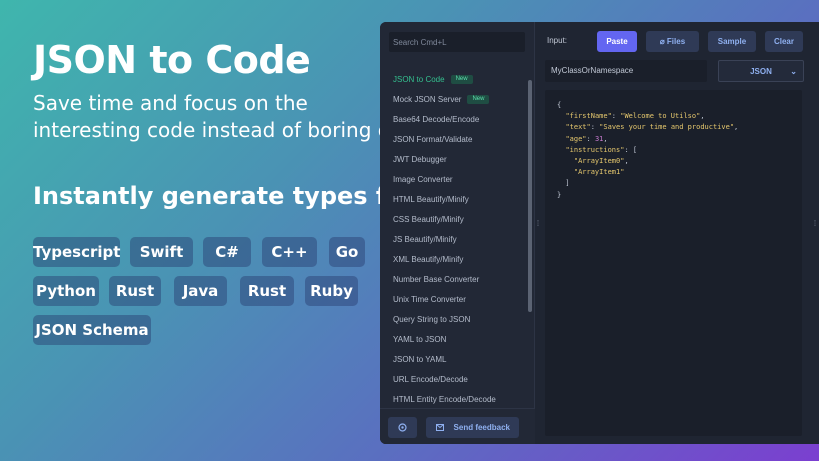  I want to click on sample-button: Sample, so click(732, 41).